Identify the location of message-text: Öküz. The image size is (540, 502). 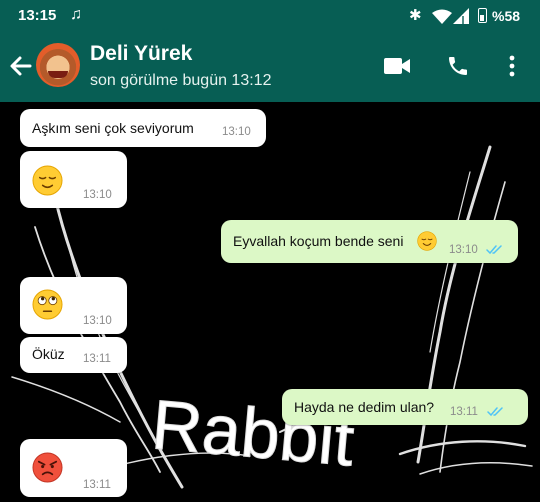
(48, 354).